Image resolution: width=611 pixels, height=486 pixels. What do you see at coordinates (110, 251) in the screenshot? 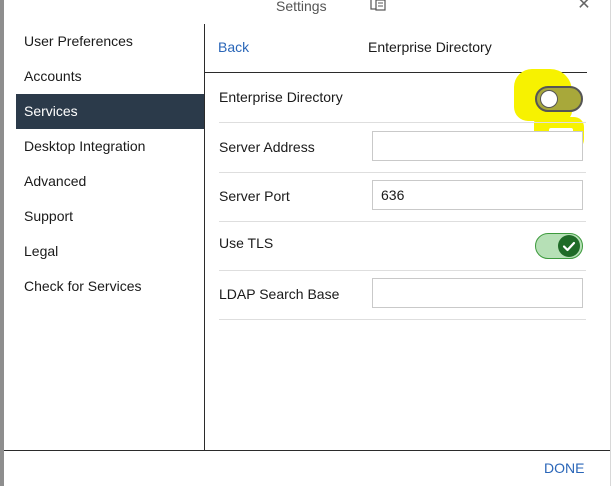
I see `sidebar-item-legal: Legal` at bounding box center [110, 251].